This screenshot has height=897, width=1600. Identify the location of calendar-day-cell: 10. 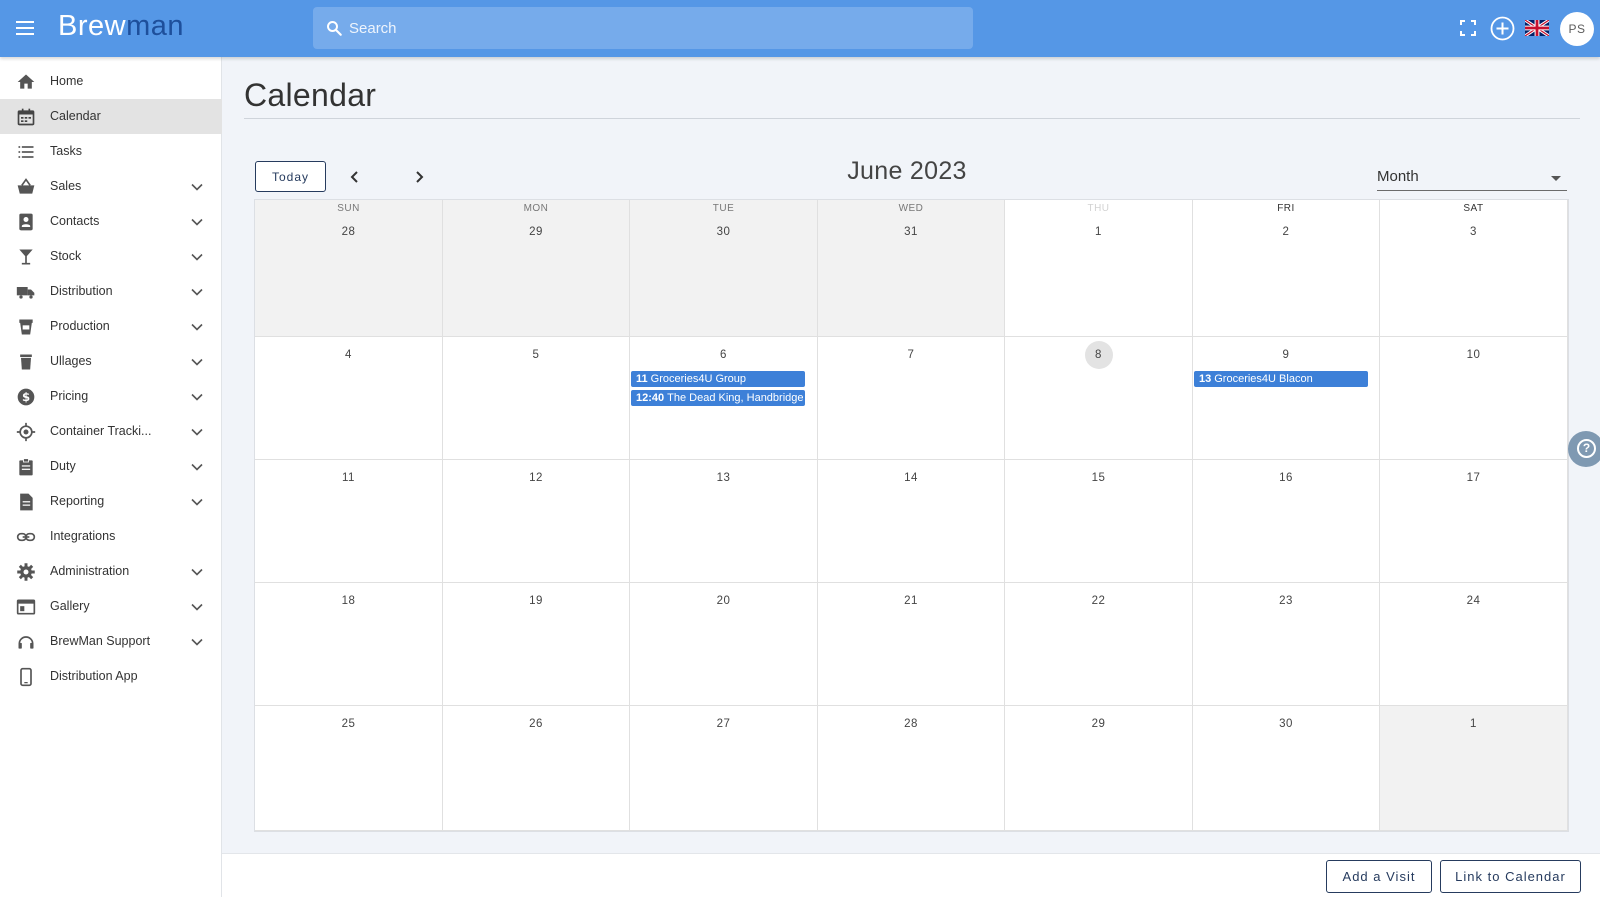
(1474, 398).